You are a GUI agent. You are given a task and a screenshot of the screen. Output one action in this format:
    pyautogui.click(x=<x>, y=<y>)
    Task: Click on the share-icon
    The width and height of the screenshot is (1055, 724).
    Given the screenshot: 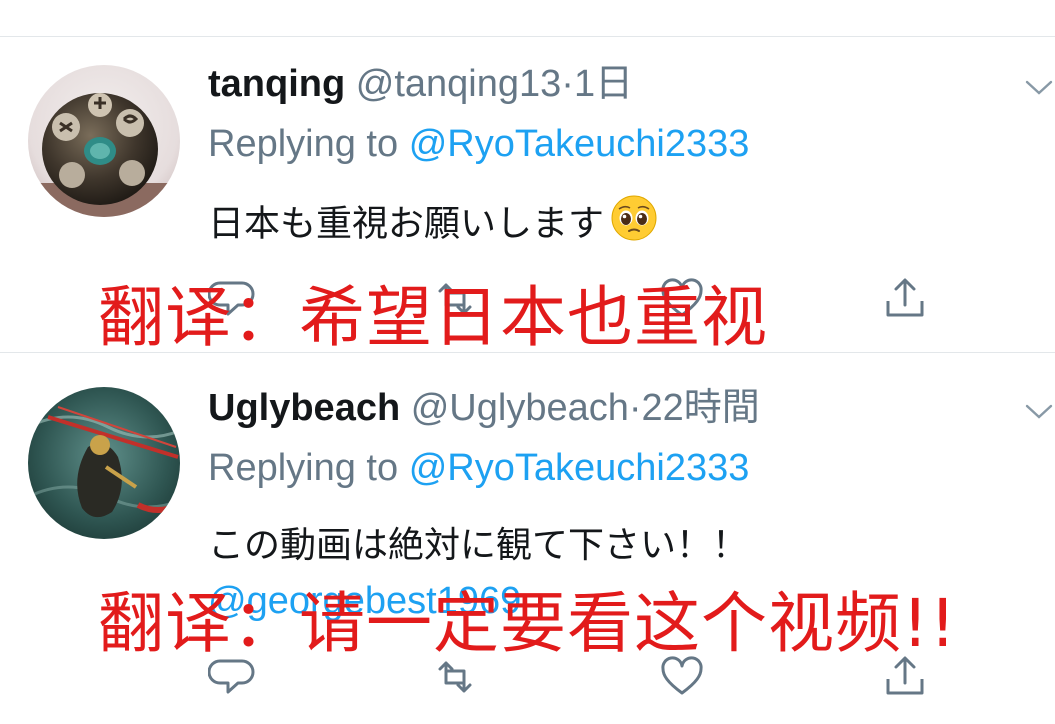 What is the action you would take?
    pyautogui.click(x=905, y=299)
    